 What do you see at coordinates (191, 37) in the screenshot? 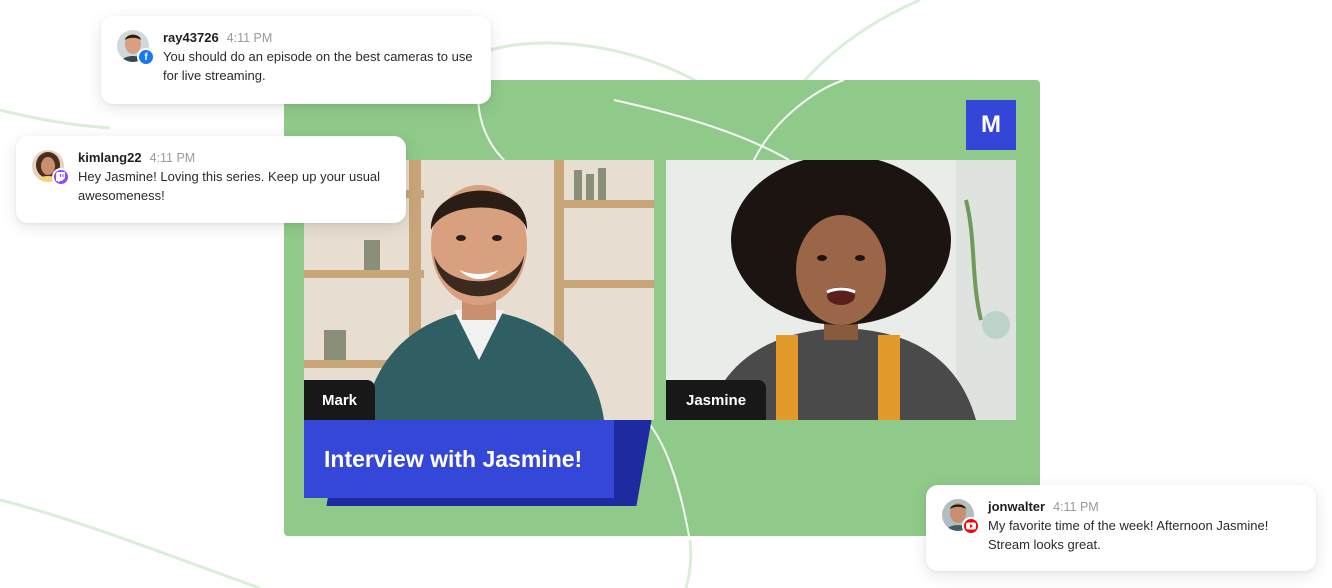
I see `comment-username: ray43726` at bounding box center [191, 37].